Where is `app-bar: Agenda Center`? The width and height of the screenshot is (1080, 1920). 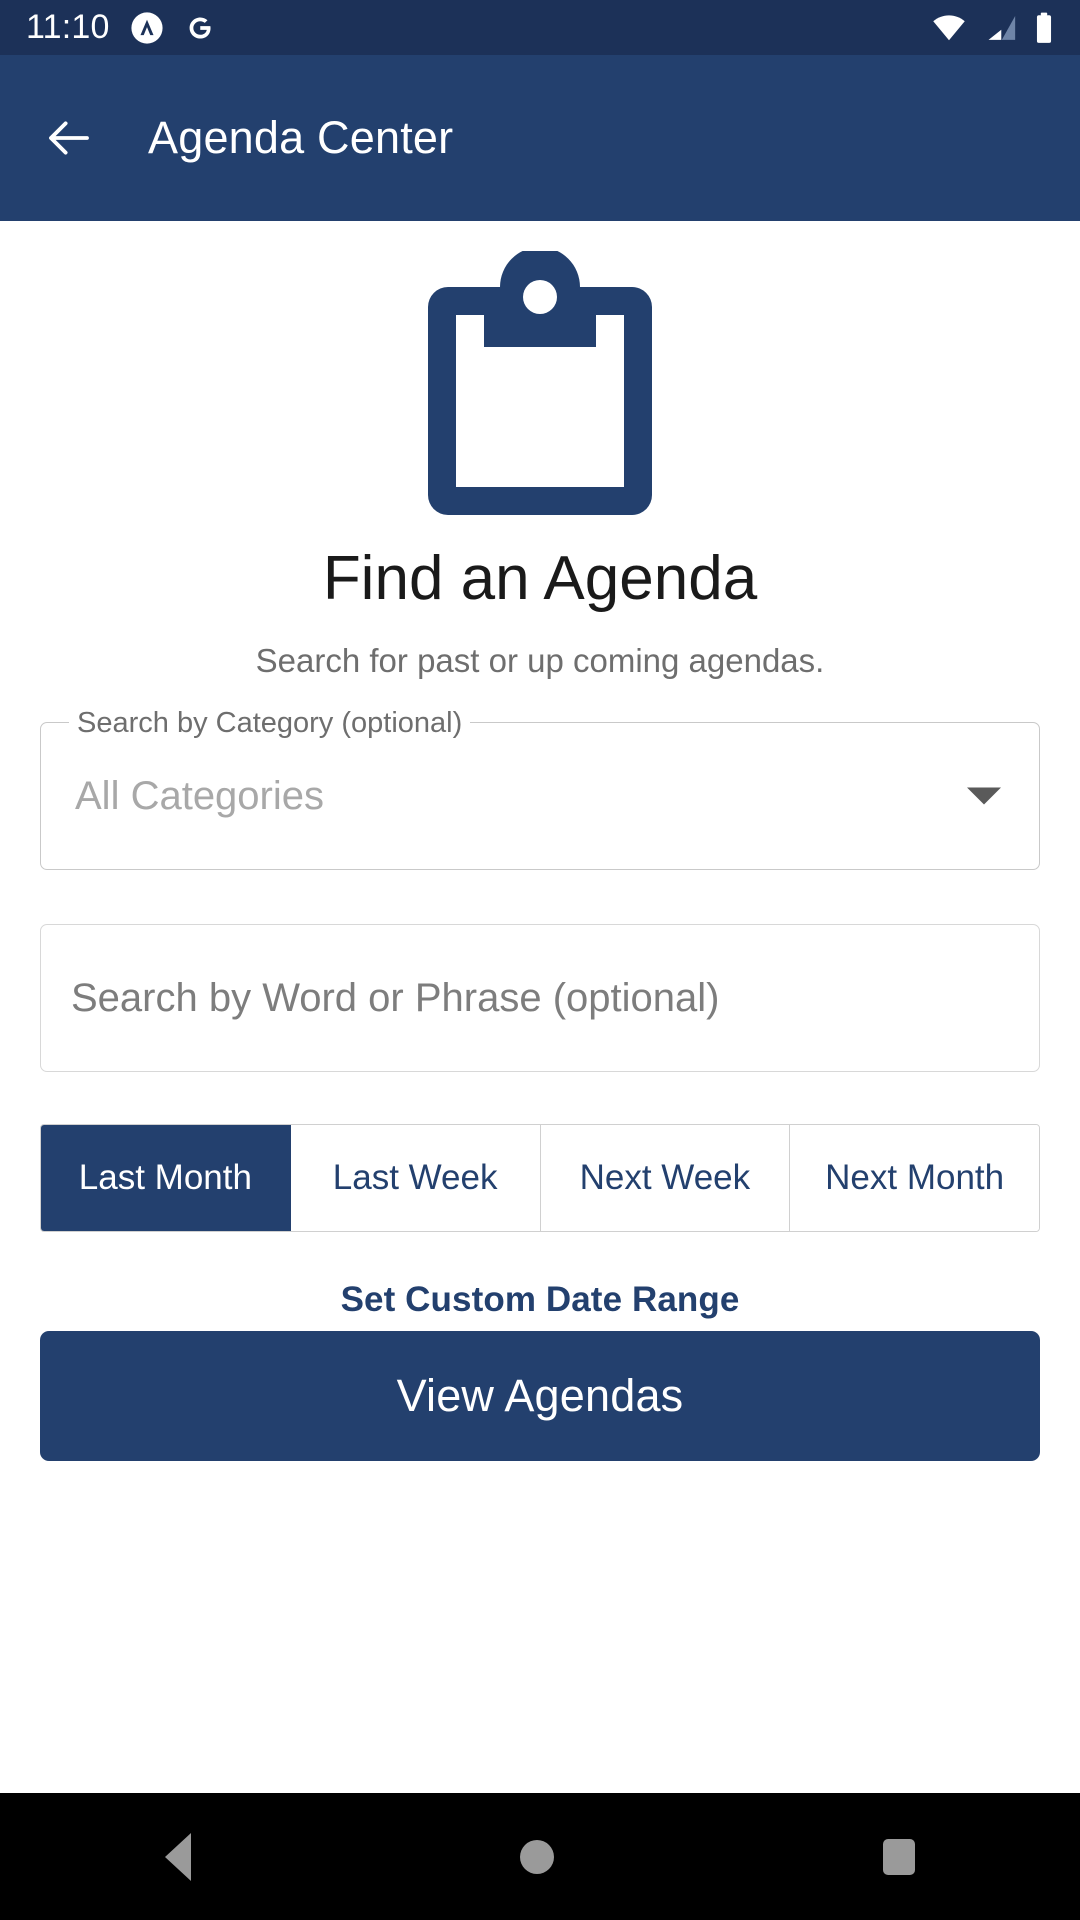 app-bar: Agenda Center is located at coordinates (540, 138).